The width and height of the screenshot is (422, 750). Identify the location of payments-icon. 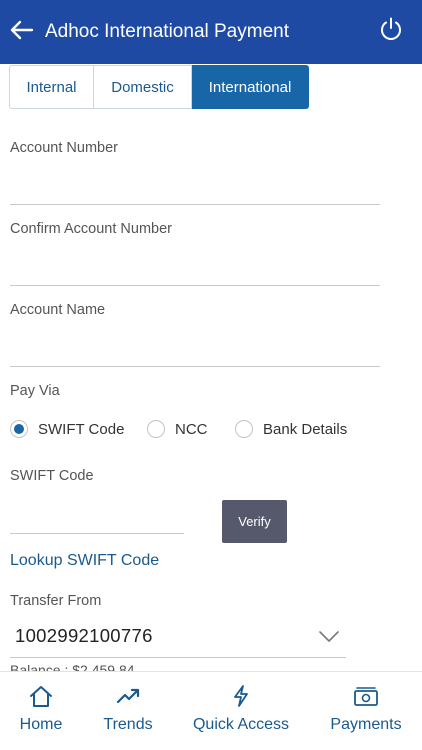
(366, 696).